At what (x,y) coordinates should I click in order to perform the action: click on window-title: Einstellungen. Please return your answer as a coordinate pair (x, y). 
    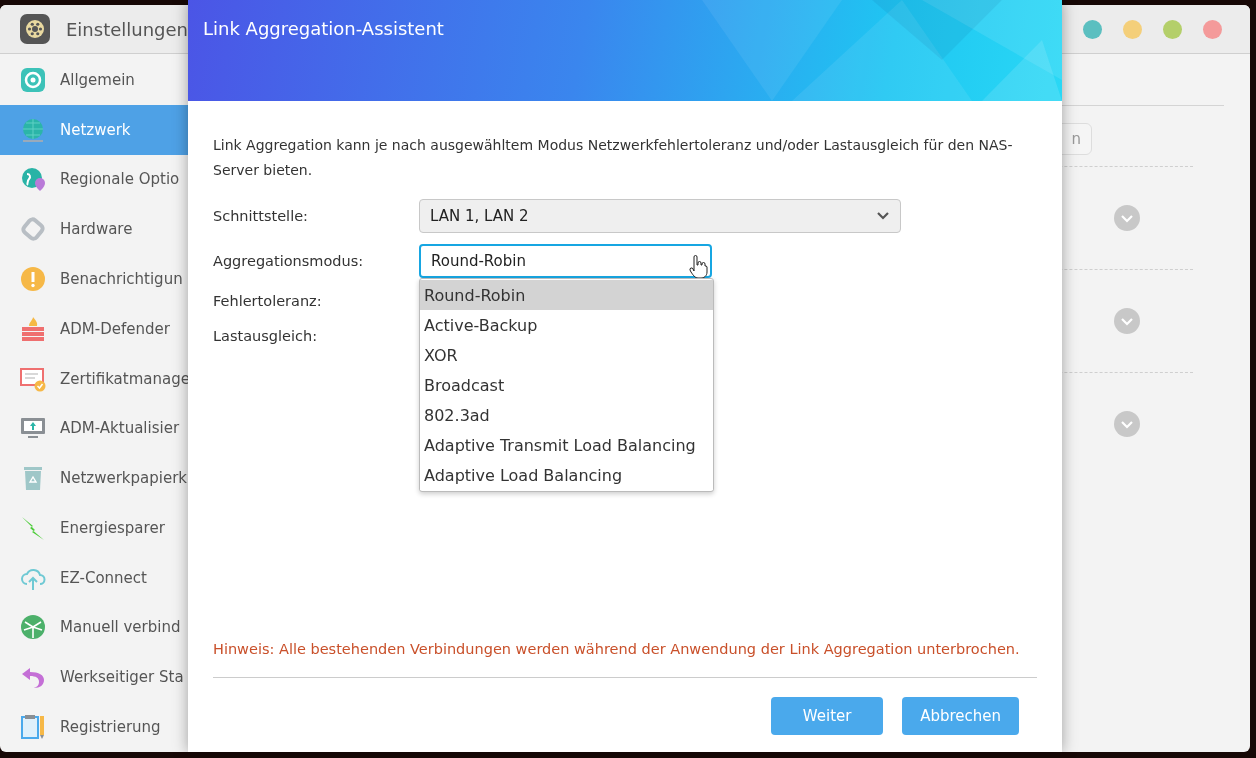
    Looking at the image, I should click on (127, 29).